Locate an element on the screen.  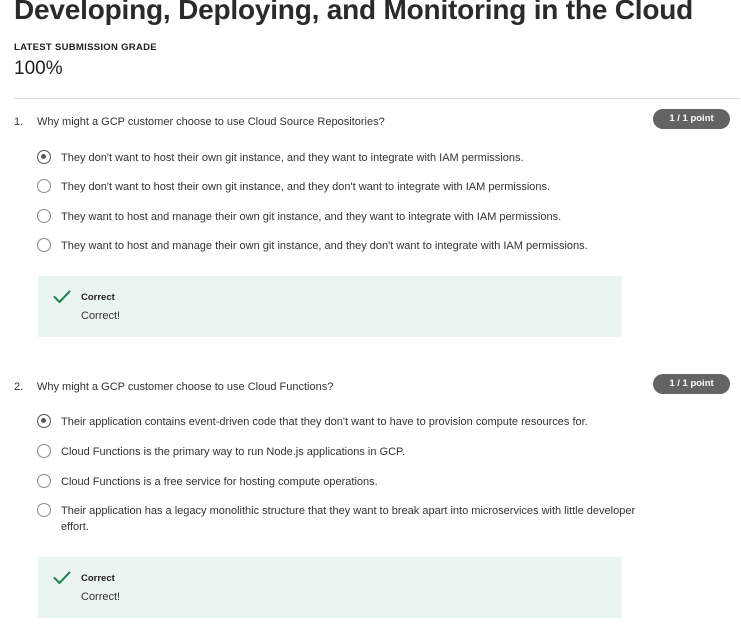
question-number: 2. is located at coordinates (19, 387).